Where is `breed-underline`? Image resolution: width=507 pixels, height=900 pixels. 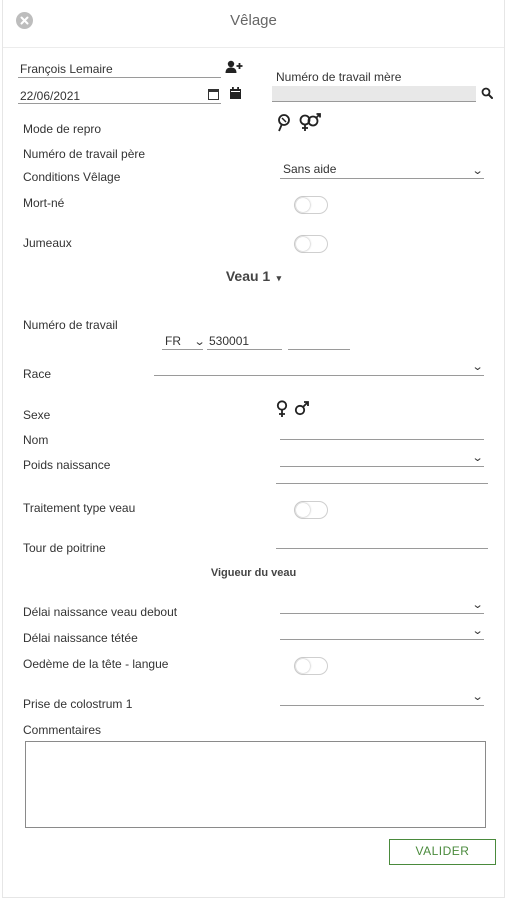 breed-underline is located at coordinates (319, 375).